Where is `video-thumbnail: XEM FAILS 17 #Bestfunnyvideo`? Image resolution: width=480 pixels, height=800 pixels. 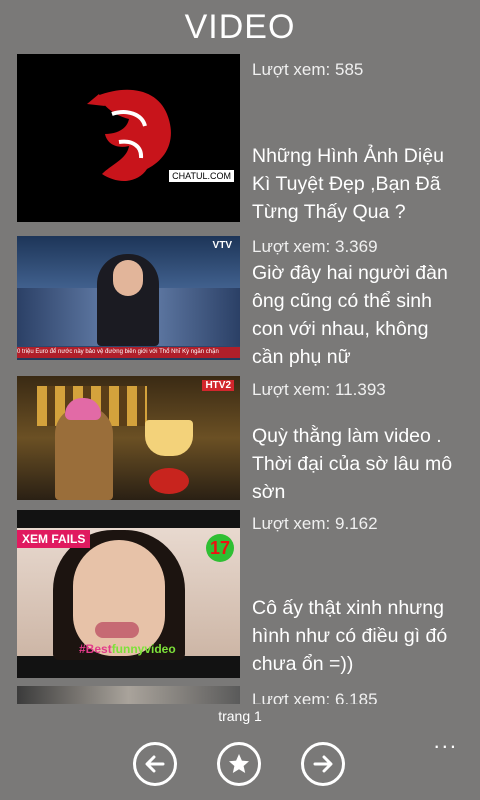 video-thumbnail: XEM FAILS 17 #Bestfunnyvideo is located at coordinates (128, 594).